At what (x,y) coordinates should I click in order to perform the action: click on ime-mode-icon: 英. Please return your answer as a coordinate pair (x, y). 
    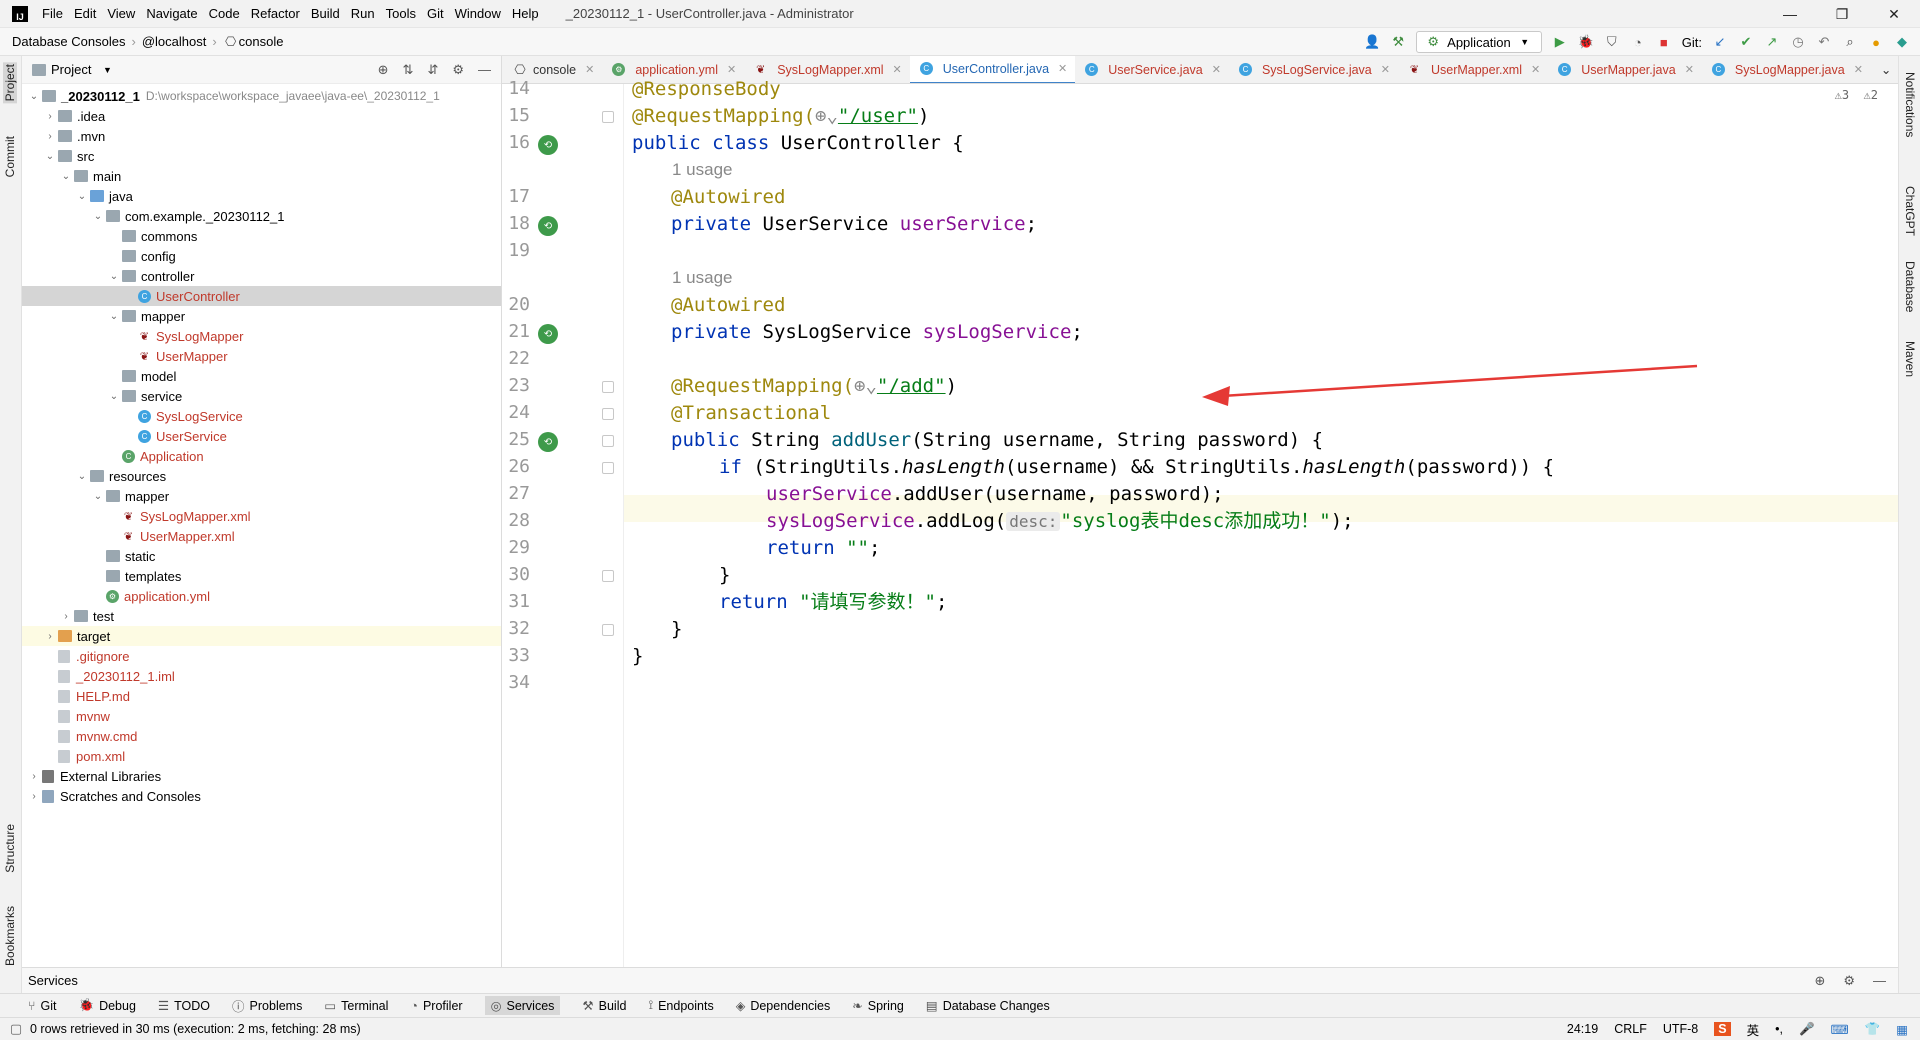
    Looking at the image, I should click on (1753, 1029).